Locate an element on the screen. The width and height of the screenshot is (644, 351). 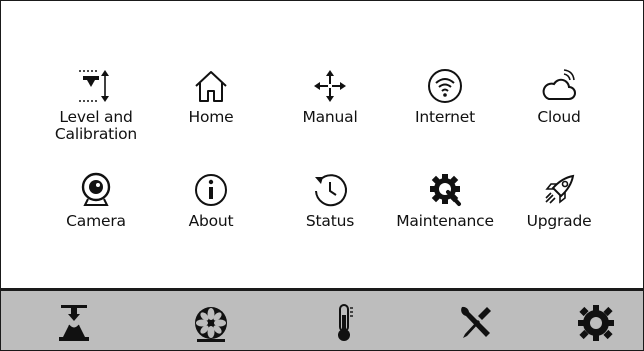
menu-item-label: Maintenance is located at coordinates (445, 221).